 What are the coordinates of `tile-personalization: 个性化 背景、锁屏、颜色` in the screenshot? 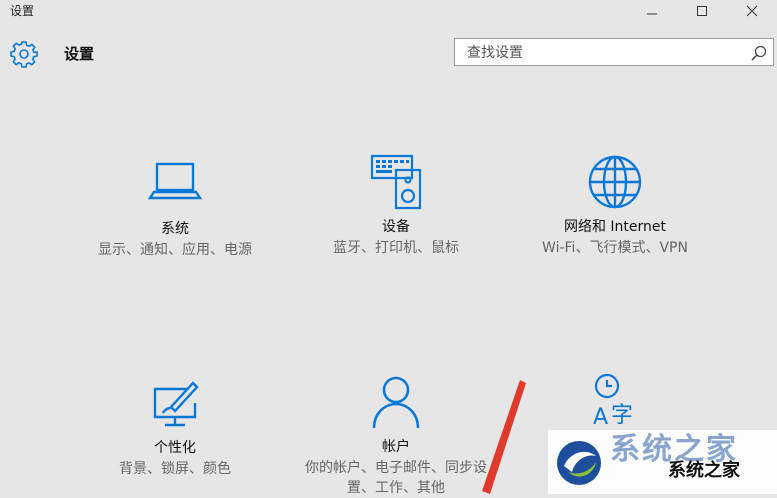 It's located at (175, 427).